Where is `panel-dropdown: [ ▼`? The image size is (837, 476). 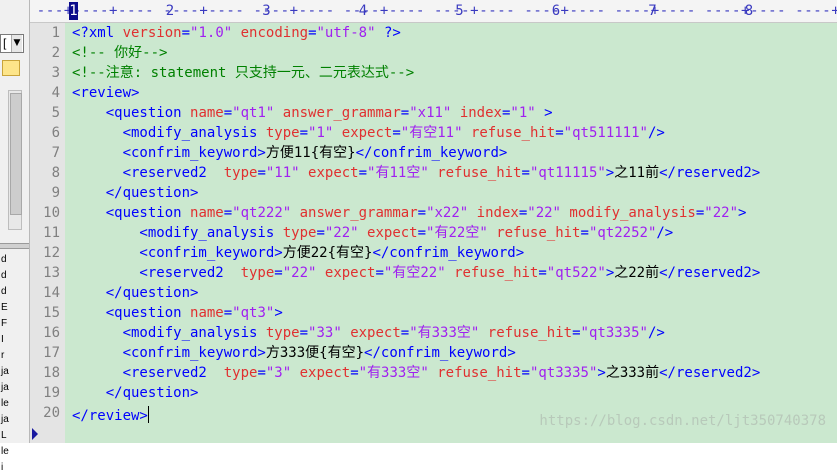
panel-dropdown: [ ▼ is located at coordinates (12, 43).